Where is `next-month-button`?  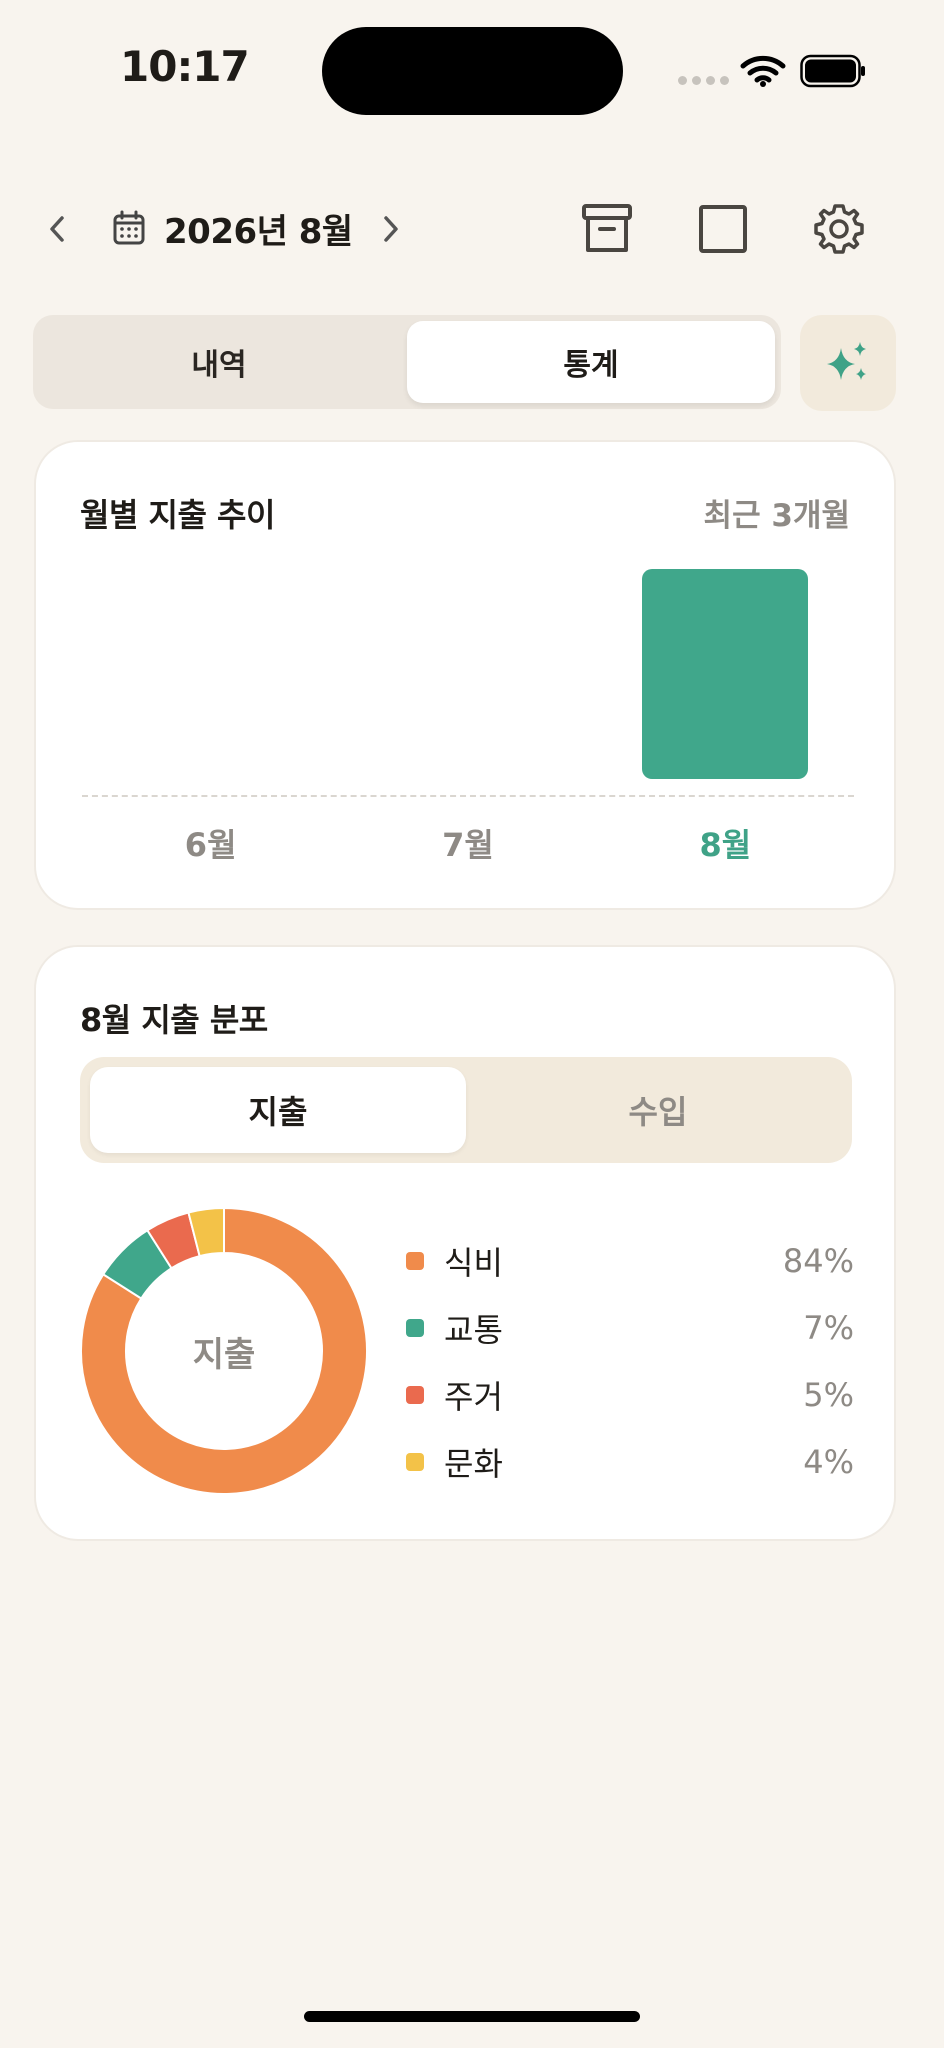
next-month-button is located at coordinates (390, 229).